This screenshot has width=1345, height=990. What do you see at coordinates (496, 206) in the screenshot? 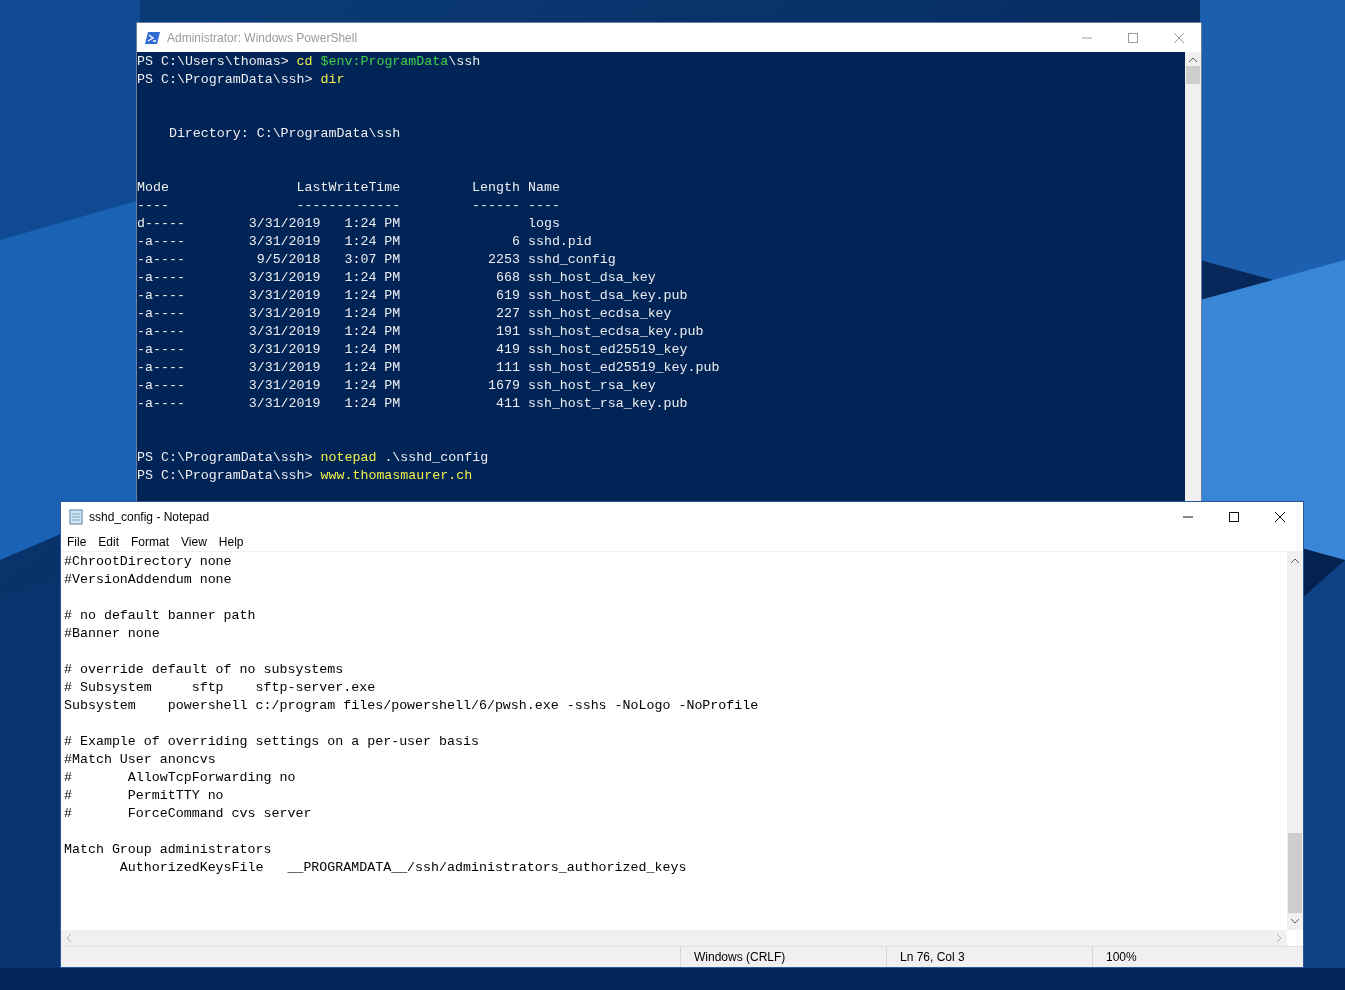
I see `column-rule: ------` at bounding box center [496, 206].